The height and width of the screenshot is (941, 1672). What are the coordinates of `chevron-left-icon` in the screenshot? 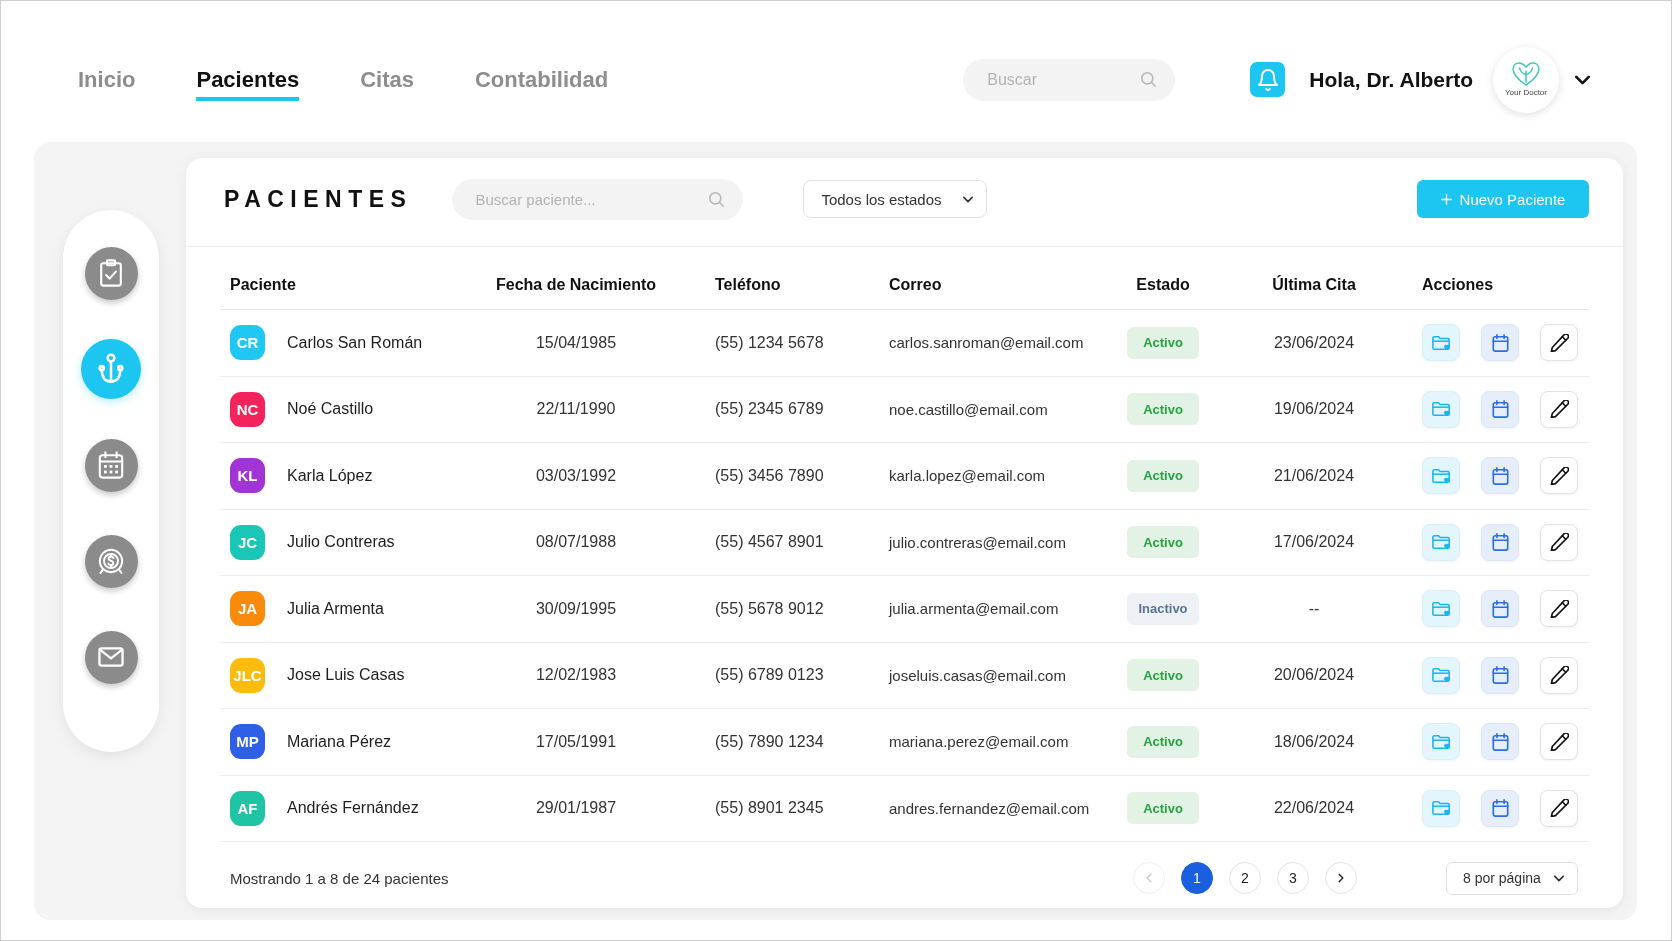 It's located at (1149, 878).